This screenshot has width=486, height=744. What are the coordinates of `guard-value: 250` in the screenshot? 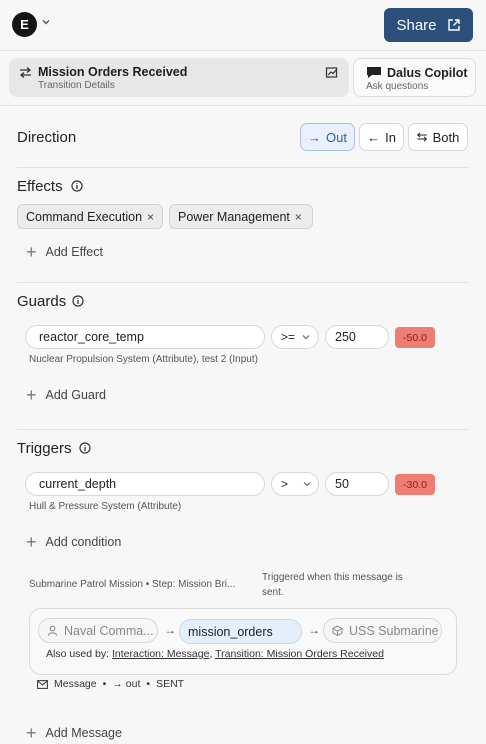 It's located at (345, 337).